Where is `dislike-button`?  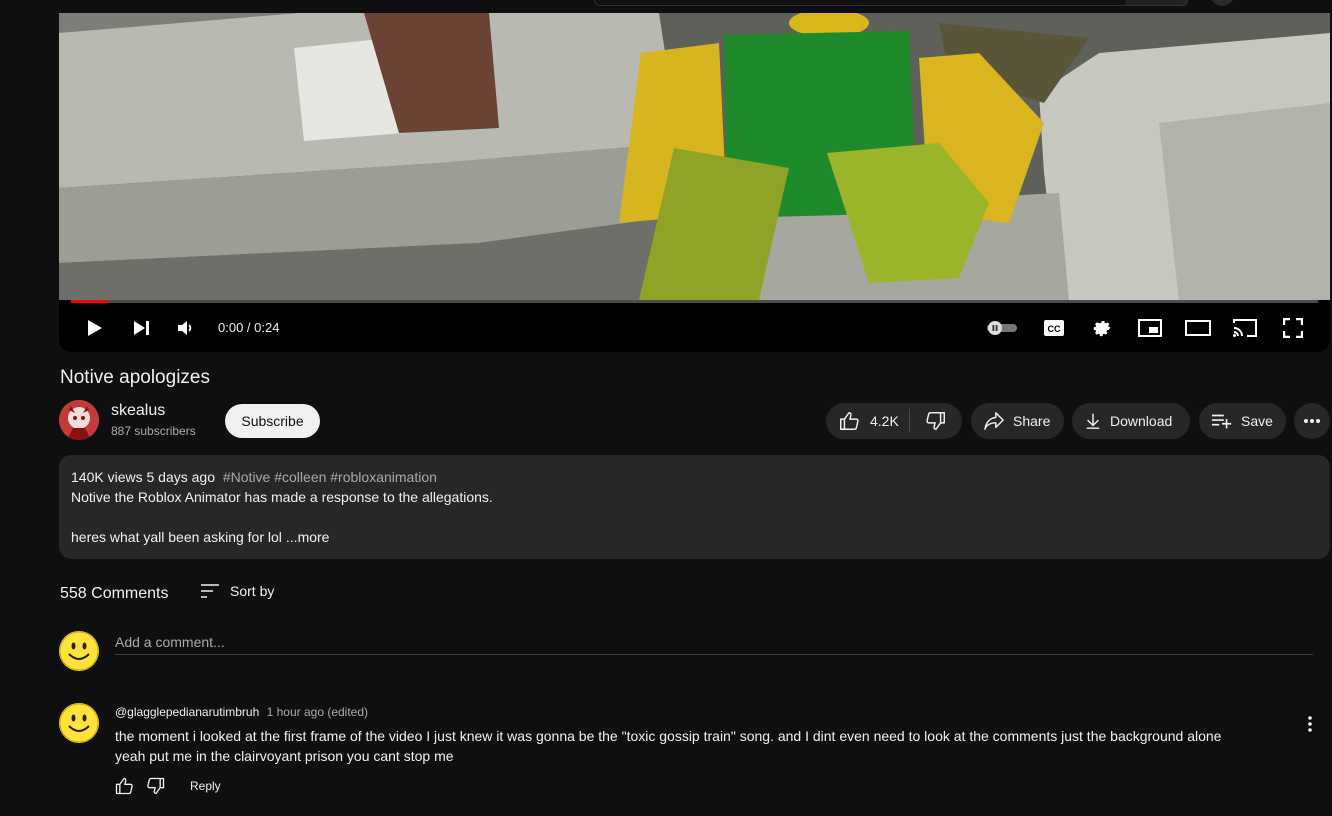 dislike-button is located at coordinates (936, 421).